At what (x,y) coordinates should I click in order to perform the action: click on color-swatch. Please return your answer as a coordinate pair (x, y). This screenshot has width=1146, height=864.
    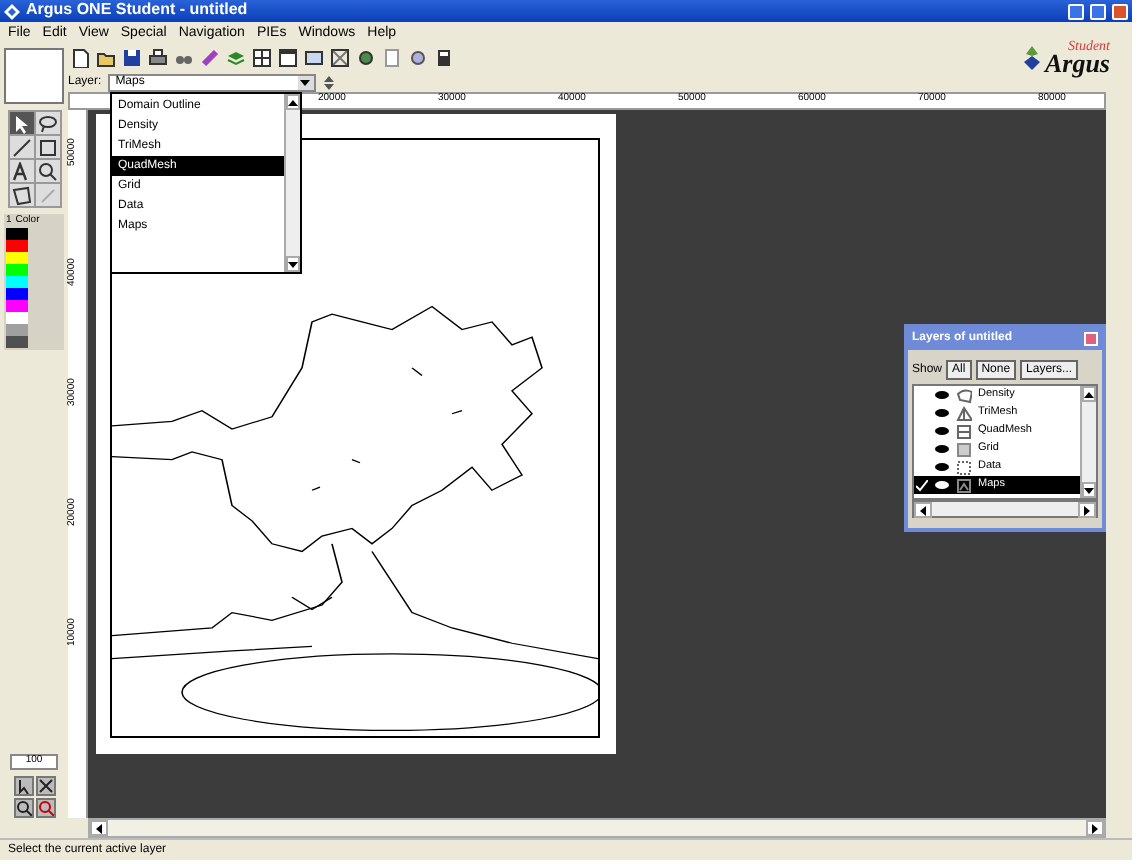
    Looking at the image, I should click on (17, 233).